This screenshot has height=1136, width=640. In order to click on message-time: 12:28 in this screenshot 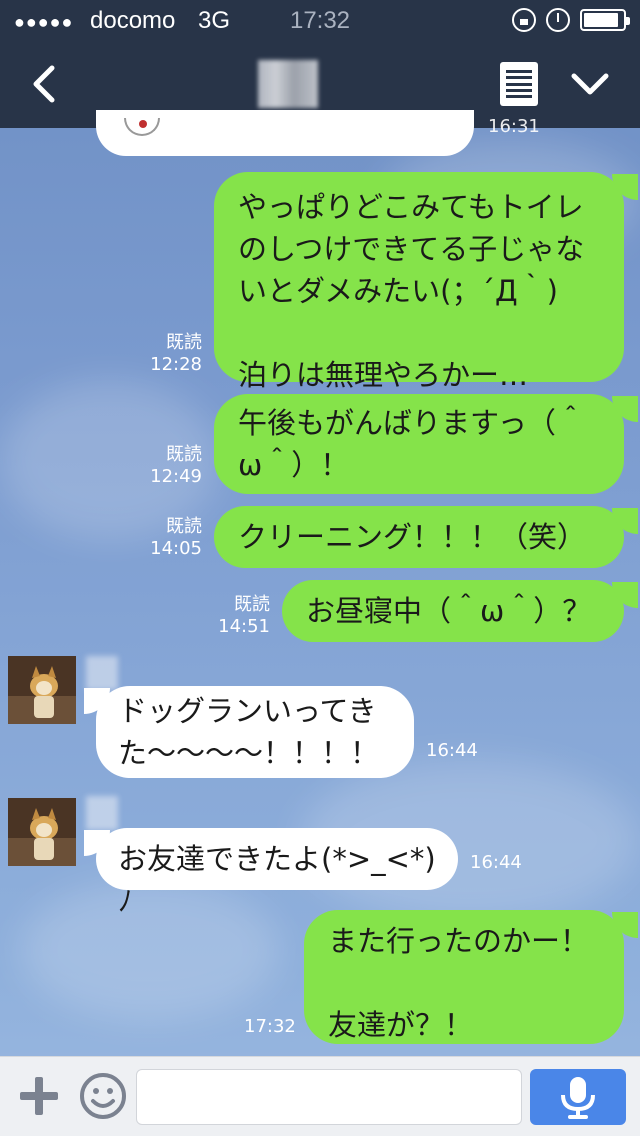, I will do `click(176, 364)`.